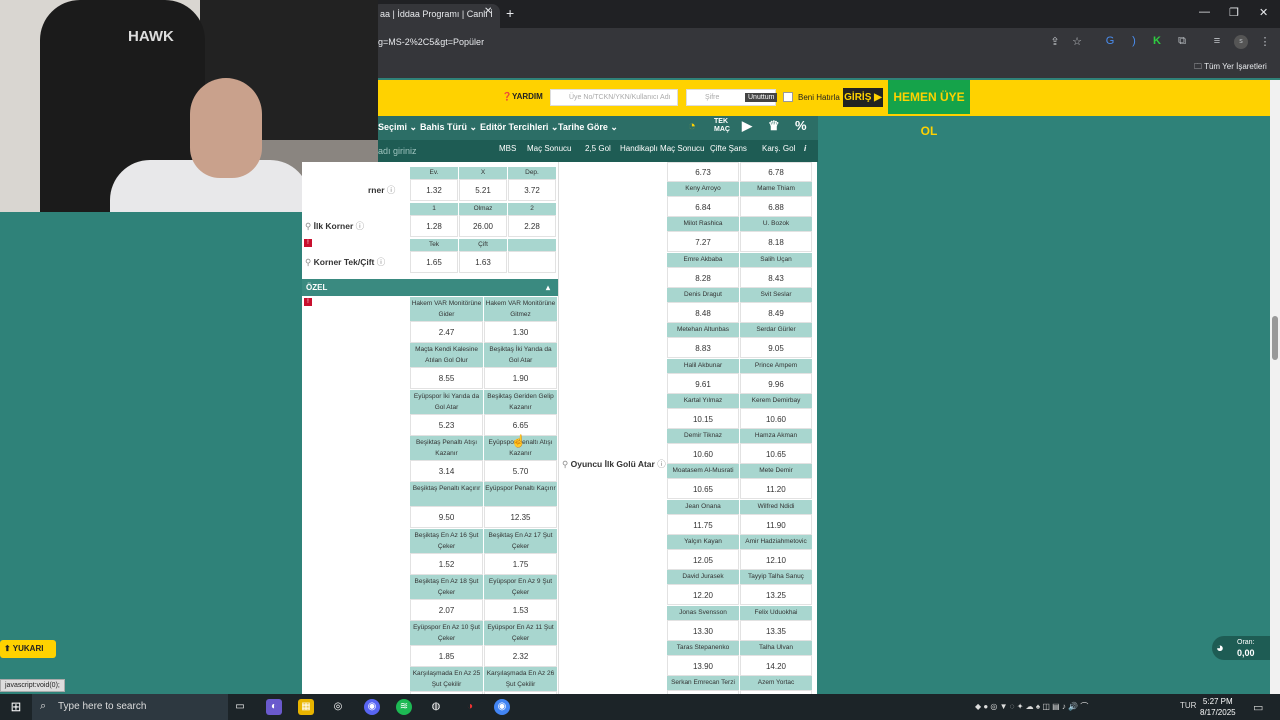  I want to click on forgot-password-button: Unuttum, so click(761, 97).